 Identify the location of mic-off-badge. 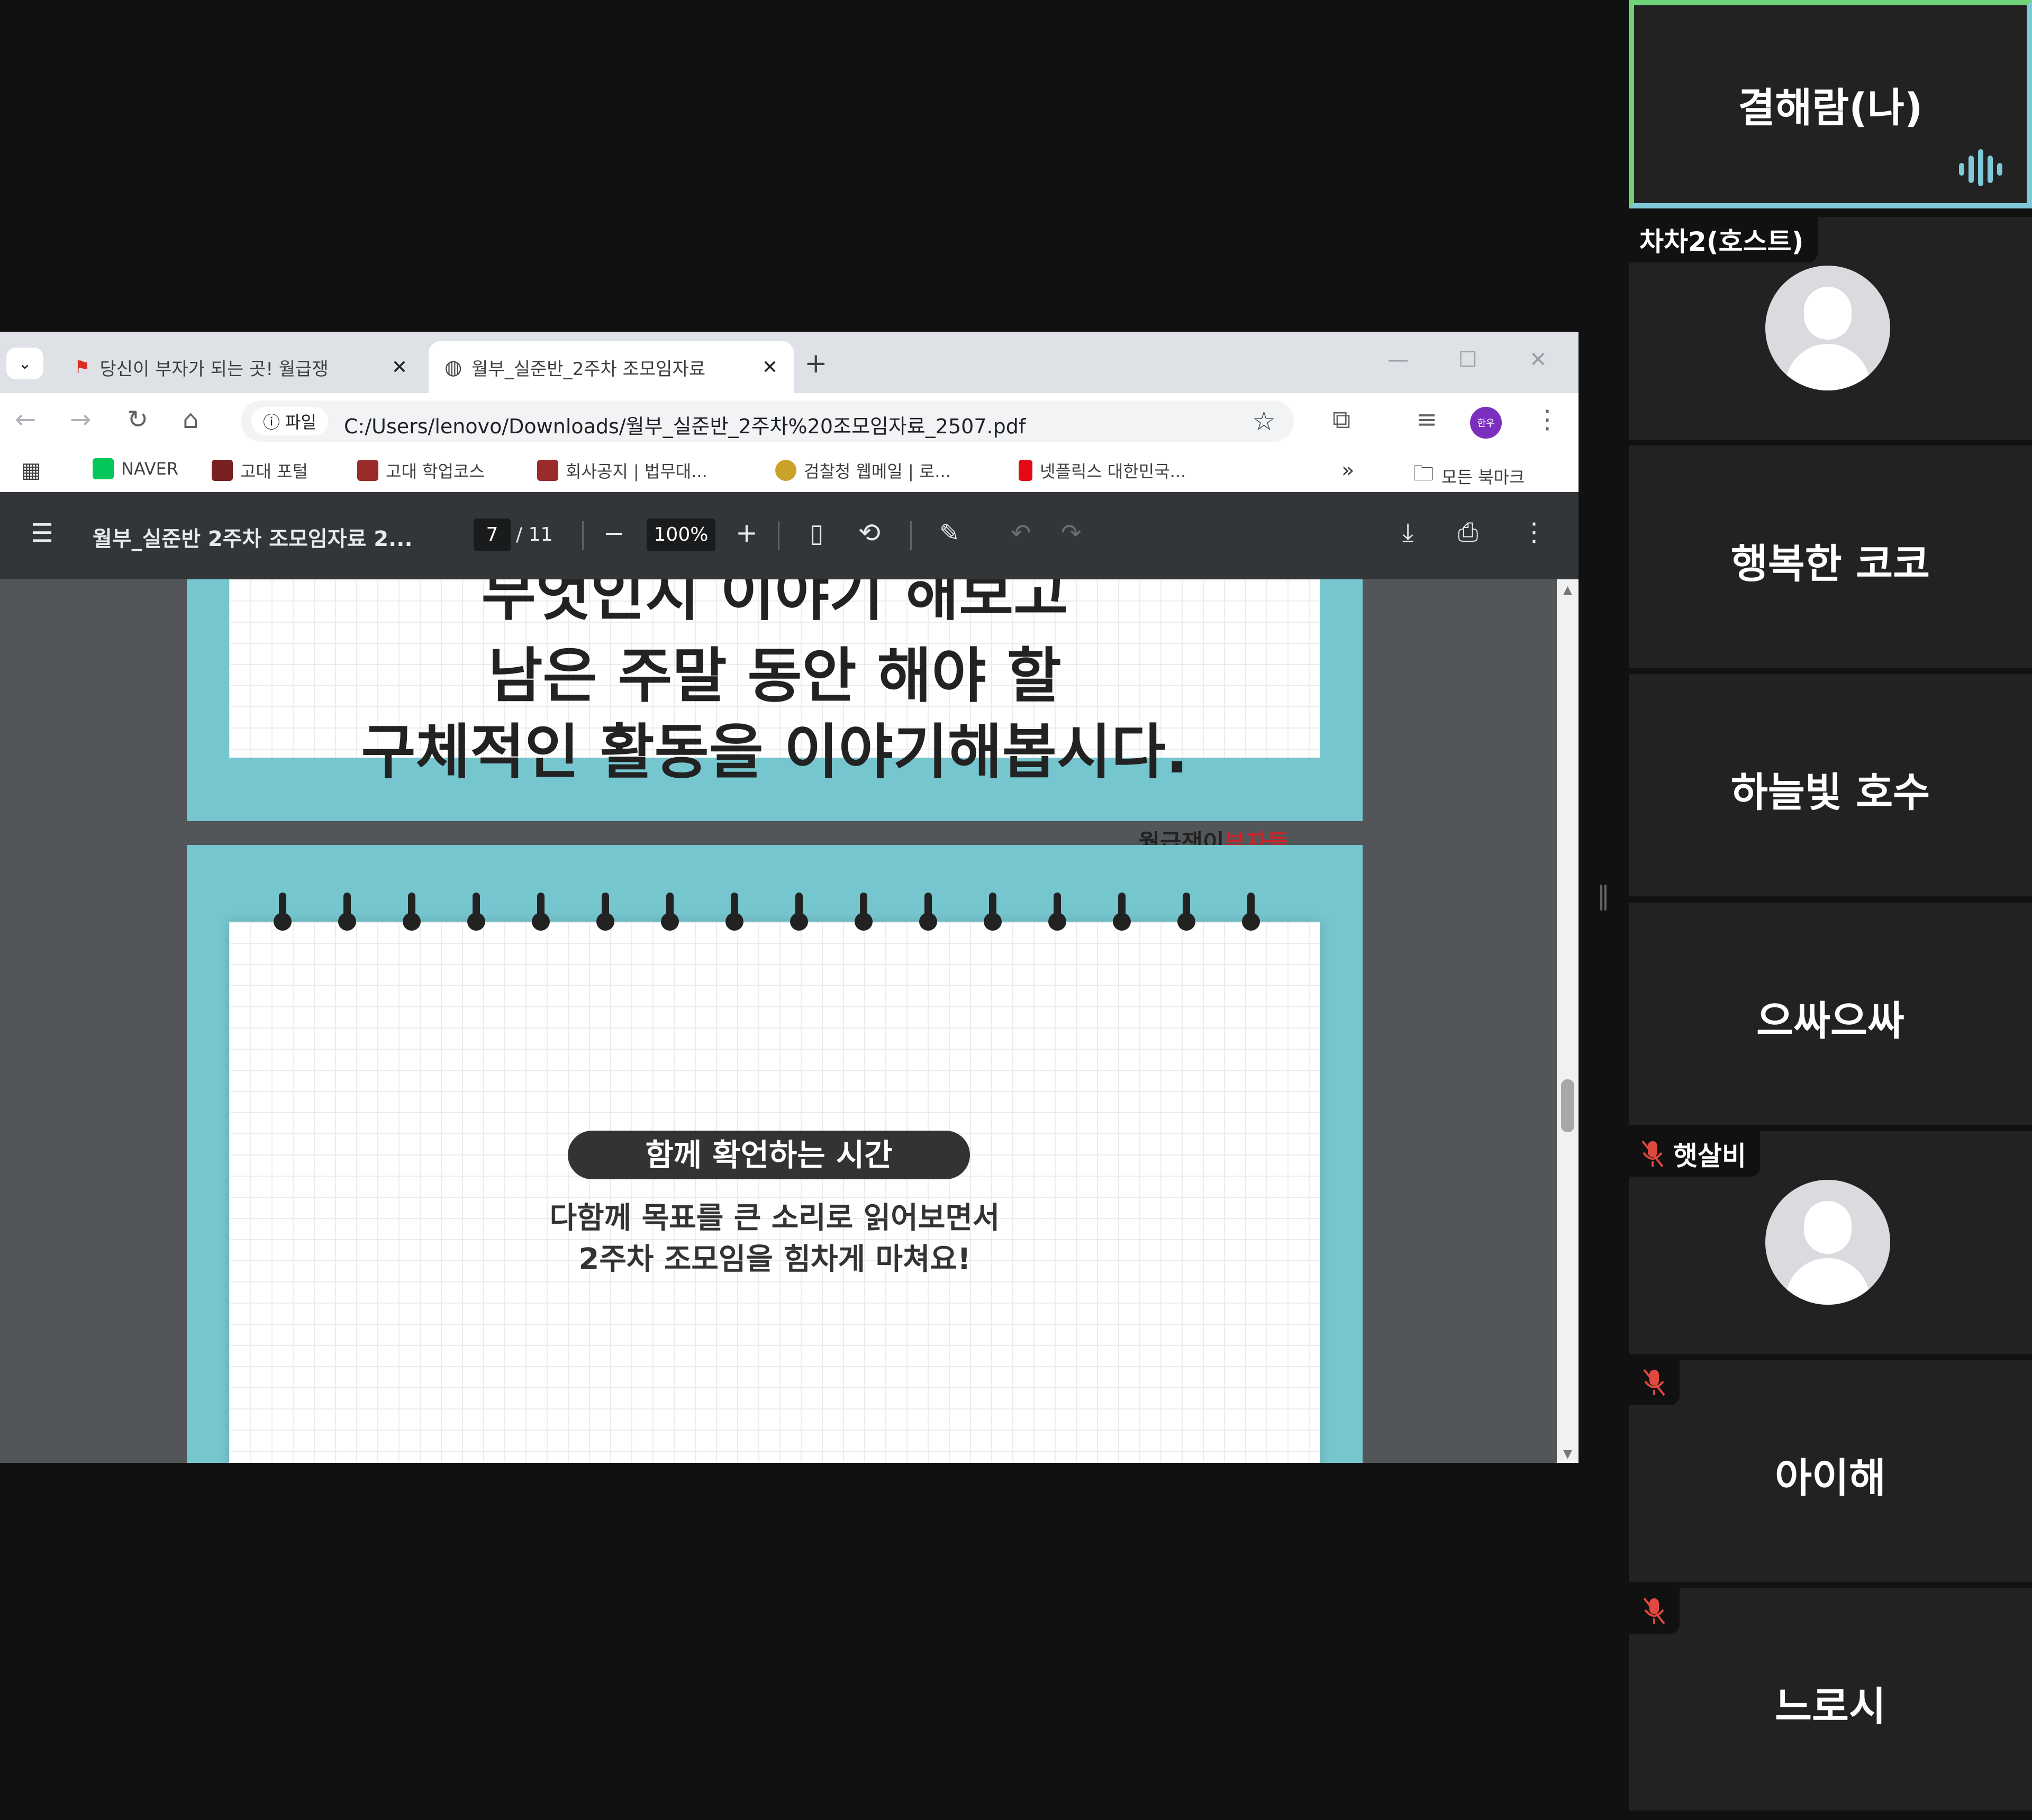
(1654, 1382).